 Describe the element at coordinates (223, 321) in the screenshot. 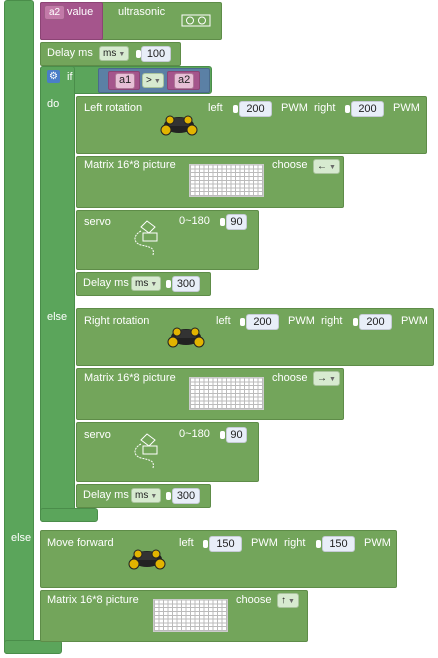

I see `right-rotation-left-label: left` at that location.